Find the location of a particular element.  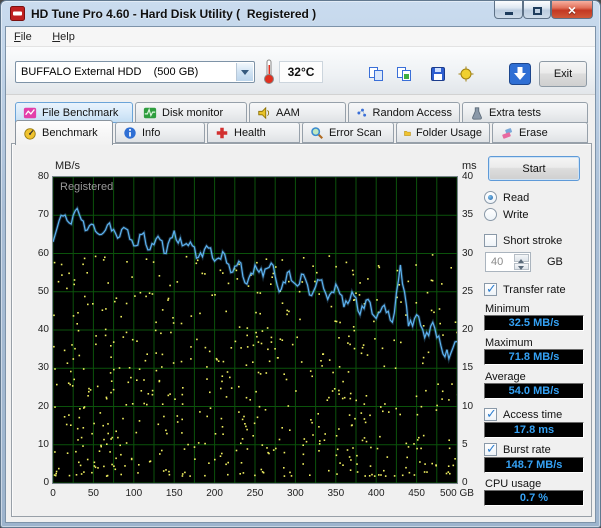

tab-label: Benchmark is located at coordinates (70, 133).